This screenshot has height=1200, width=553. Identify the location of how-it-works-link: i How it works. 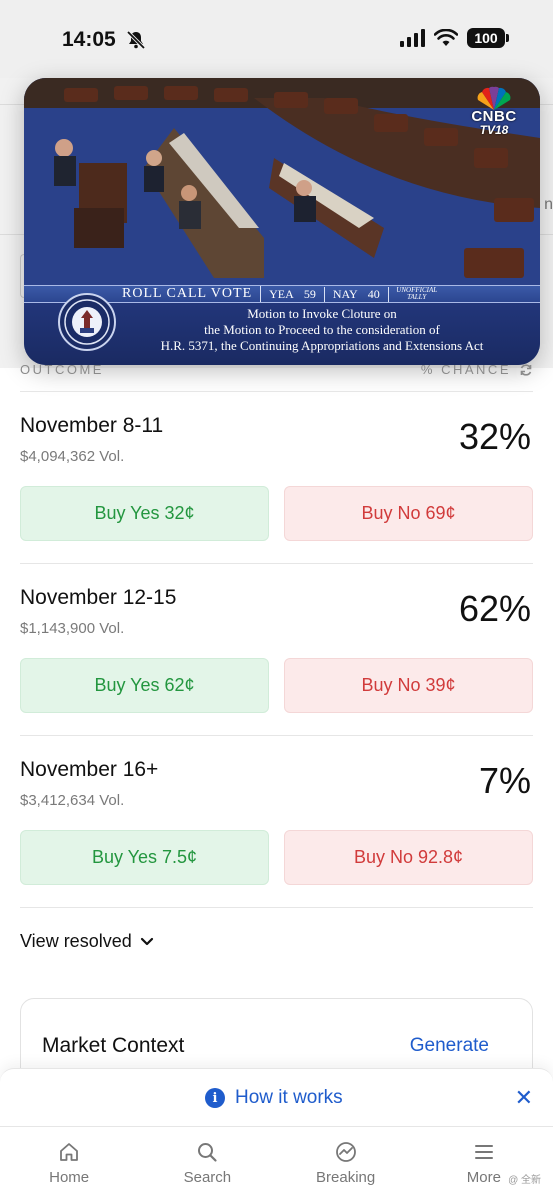
(274, 1098).